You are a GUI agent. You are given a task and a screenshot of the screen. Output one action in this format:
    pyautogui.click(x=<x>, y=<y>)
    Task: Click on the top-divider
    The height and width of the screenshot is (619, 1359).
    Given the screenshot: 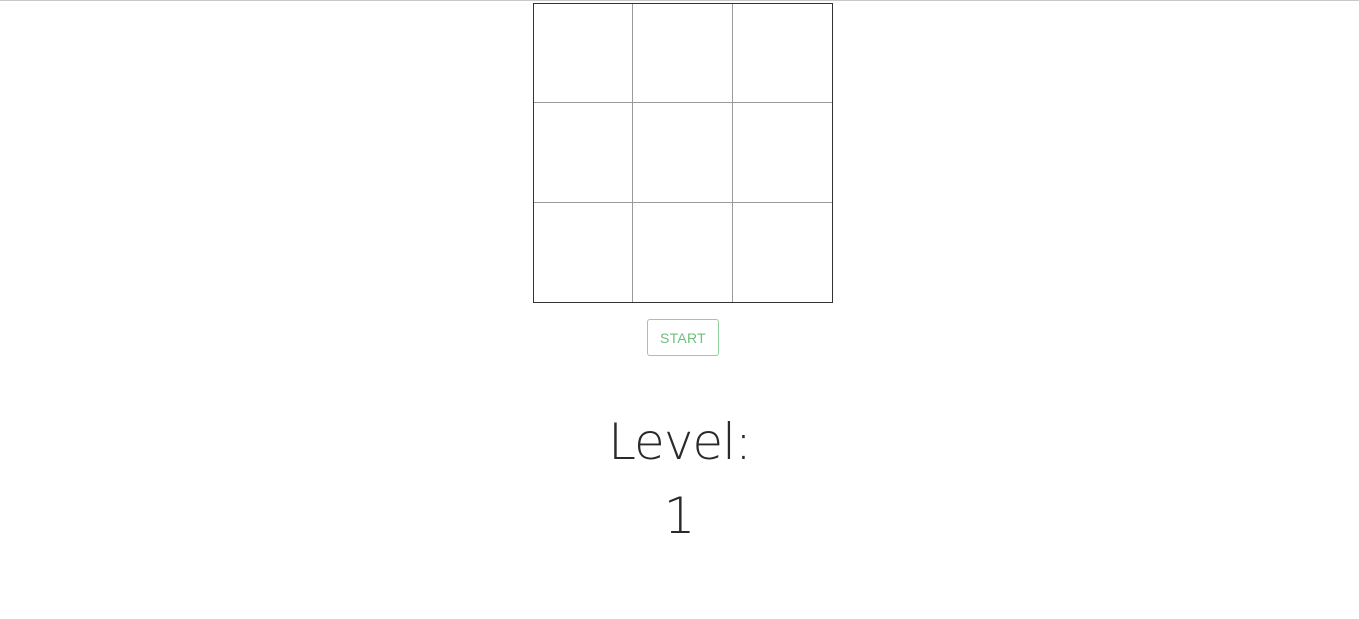 What is the action you would take?
    pyautogui.click(x=679, y=1)
    